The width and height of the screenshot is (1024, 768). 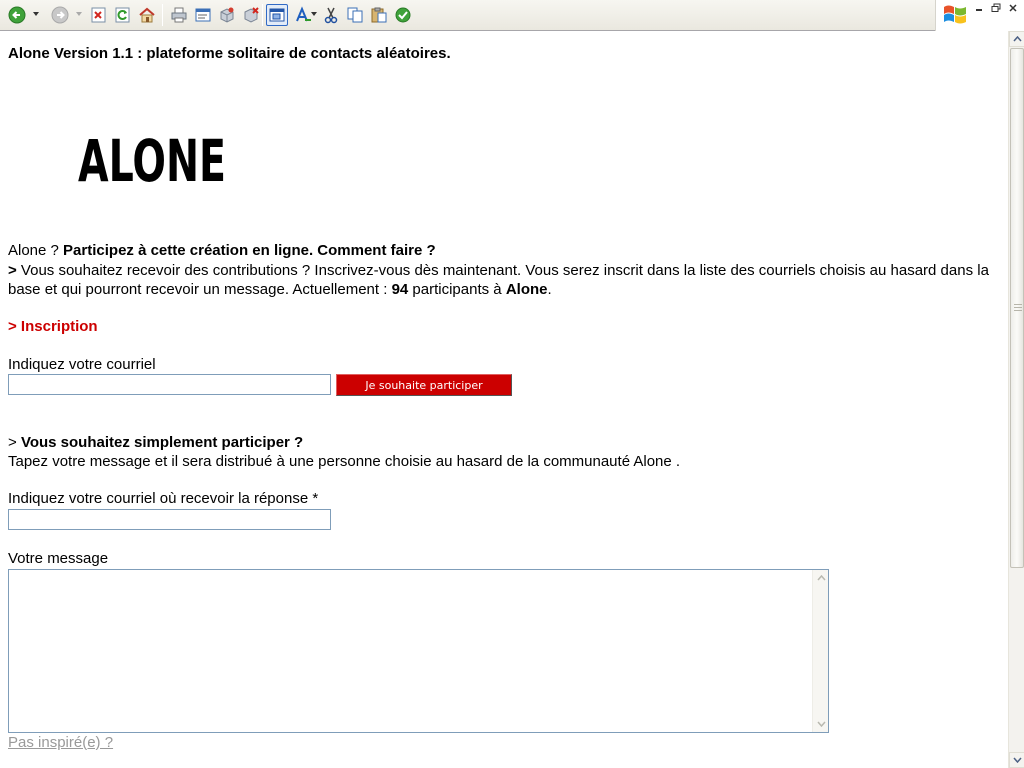 I want to click on package-icon, so click(x=227, y=15).